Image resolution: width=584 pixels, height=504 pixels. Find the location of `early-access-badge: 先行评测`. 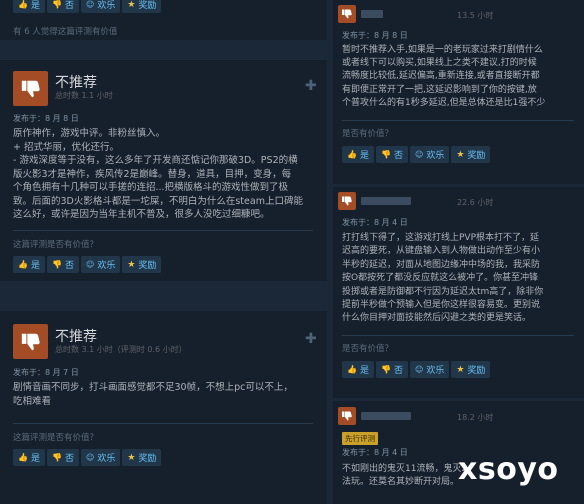

early-access-badge: 先行评测 is located at coordinates (360, 438).